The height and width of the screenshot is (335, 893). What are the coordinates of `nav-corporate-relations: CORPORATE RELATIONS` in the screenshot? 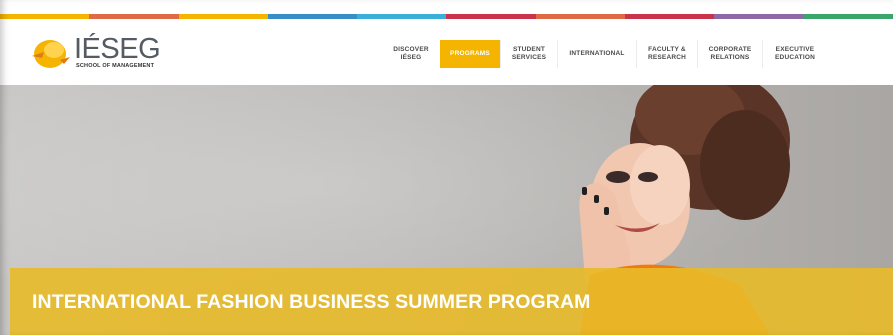 It's located at (729, 54).